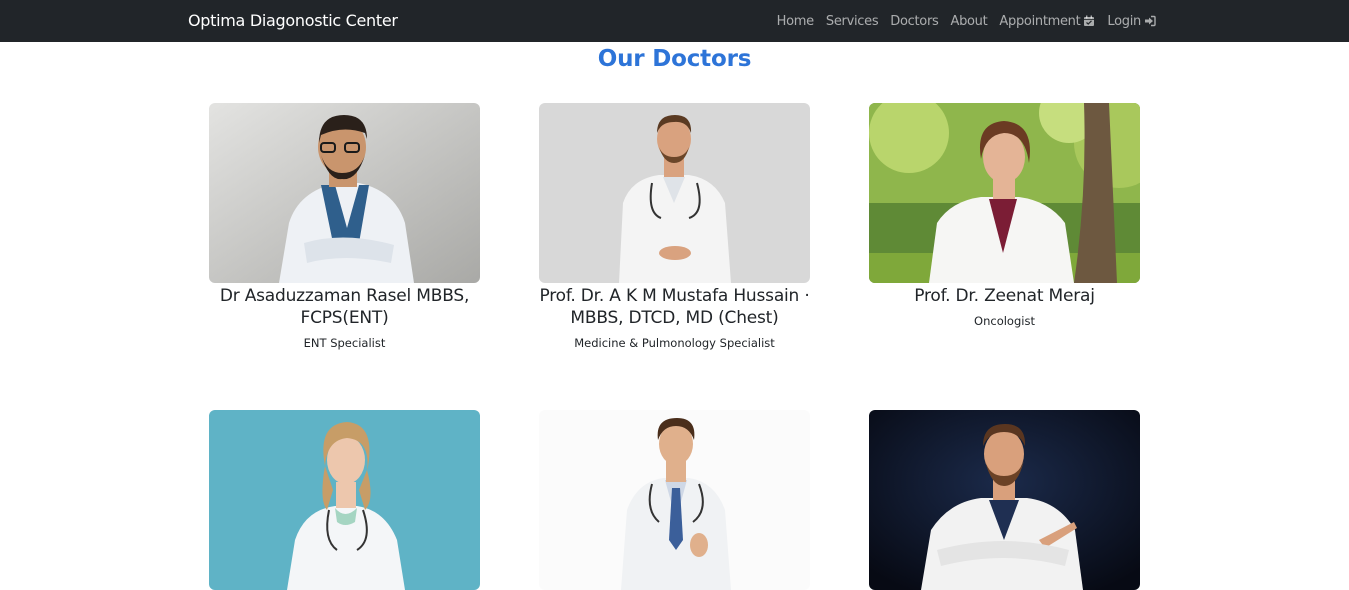 Image resolution: width=1349 pixels, height=590 pixels. I want to click on nav-login-link: Login, so click(1131, 21).